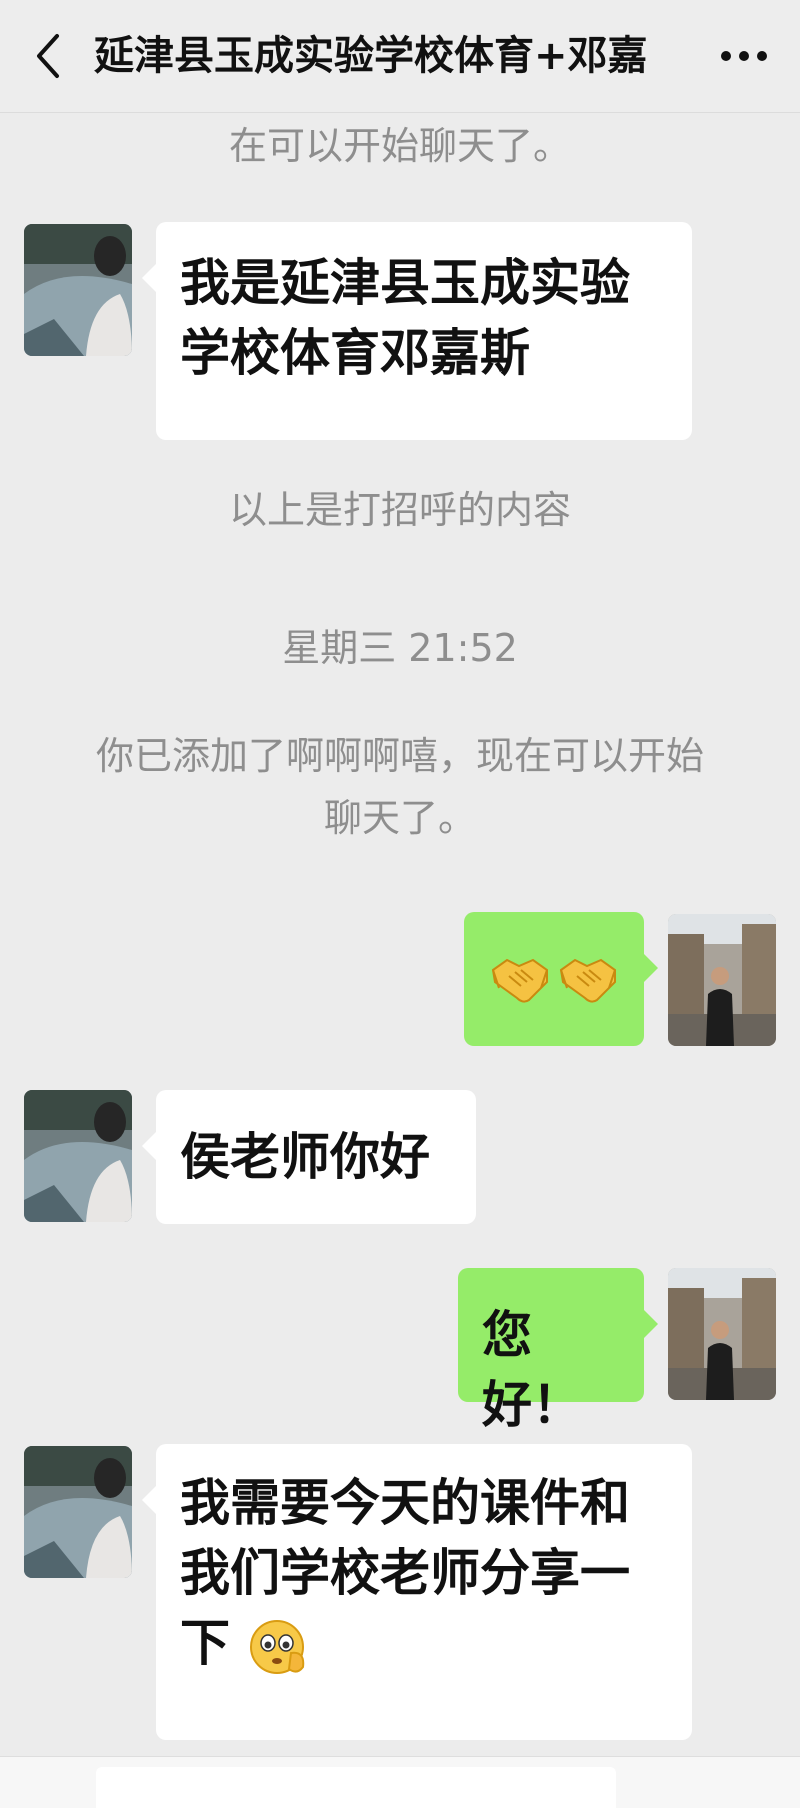 Image resolution: width=800 pixels, height=1808 pixels. Describe the element at coordinates (355, 353) in the screenshot. I see `message-text-line: 学校体育邓嘉斯` at that location.